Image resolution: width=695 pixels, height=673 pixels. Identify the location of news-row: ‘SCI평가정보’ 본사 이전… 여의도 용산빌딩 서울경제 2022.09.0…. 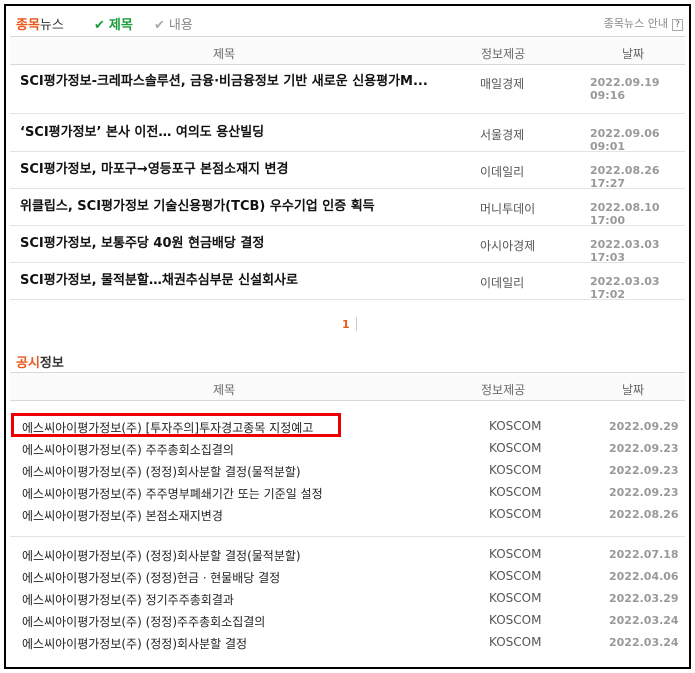
(347, 133).